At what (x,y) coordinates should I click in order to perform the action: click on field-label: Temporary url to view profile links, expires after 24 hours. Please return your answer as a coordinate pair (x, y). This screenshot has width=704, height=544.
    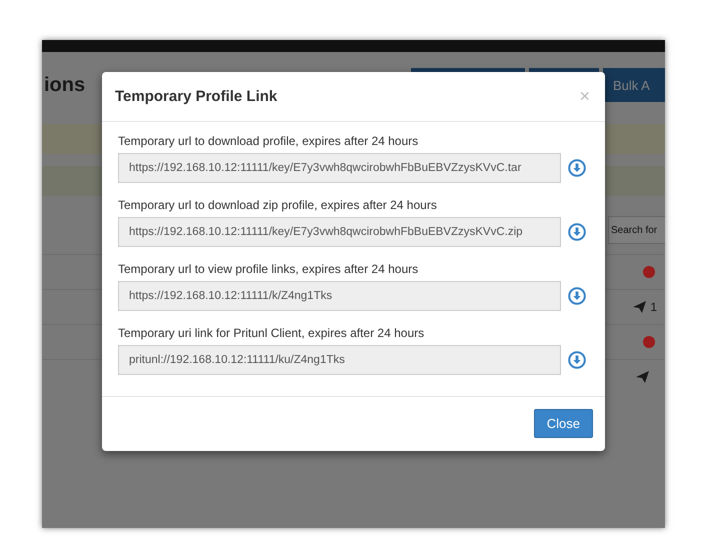
    Looking at the image, I should click on (269, 269).